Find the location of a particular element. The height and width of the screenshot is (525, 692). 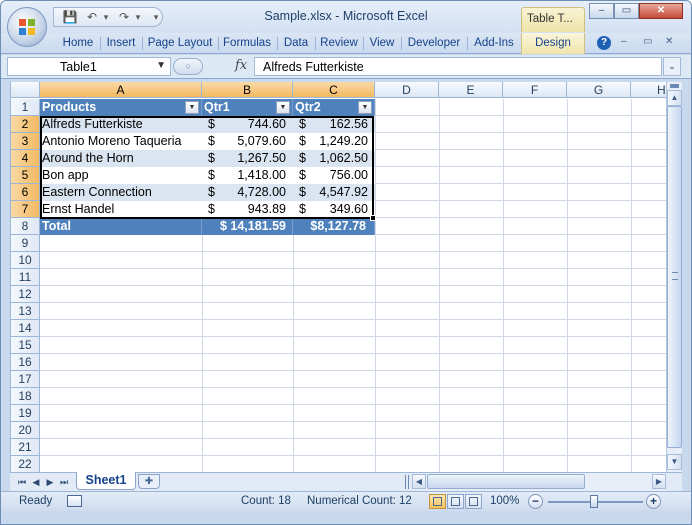

name-box: Table1 ▼ is located at coordinates (89, 66).